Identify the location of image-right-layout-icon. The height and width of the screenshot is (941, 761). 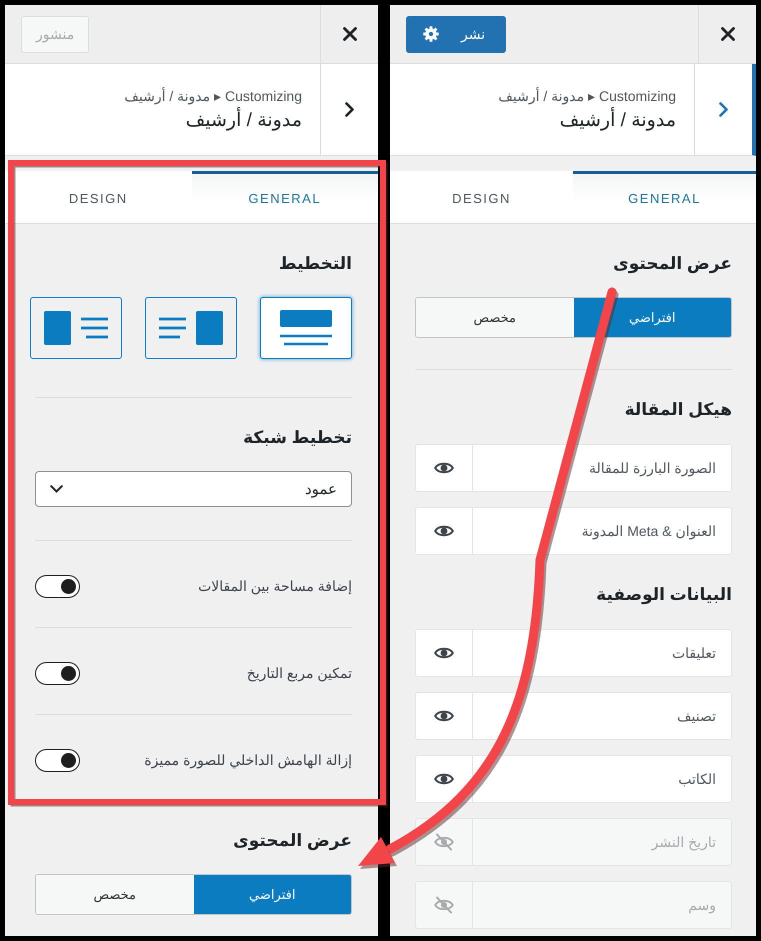
(191, 328).